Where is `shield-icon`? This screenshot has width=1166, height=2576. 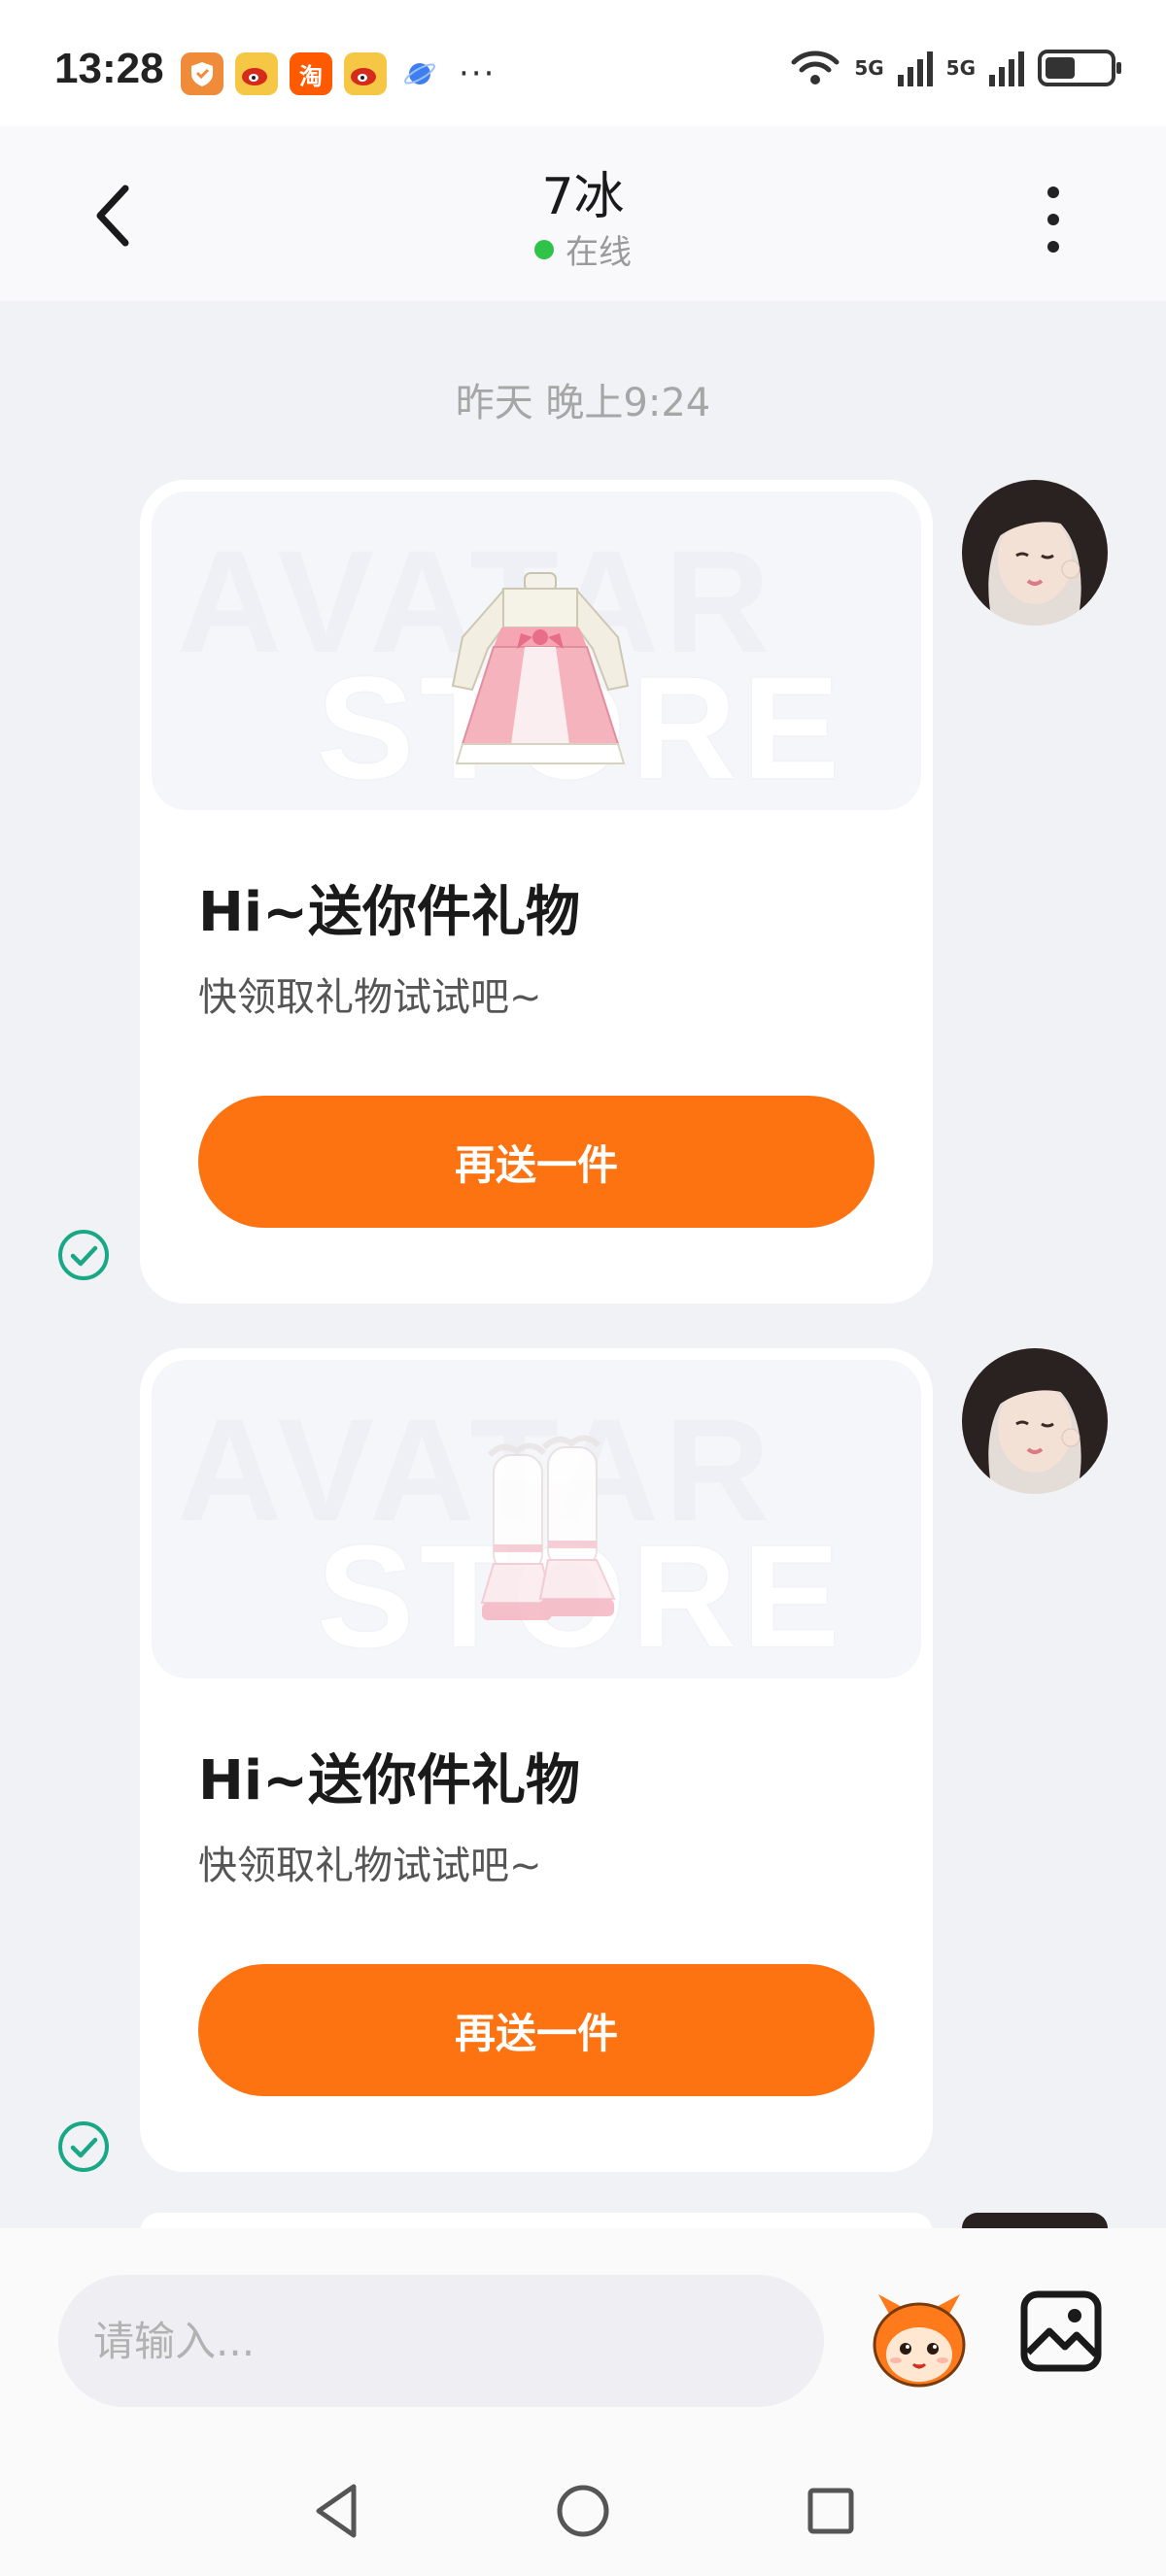 shield-icon is located at coordinates (202, 73).